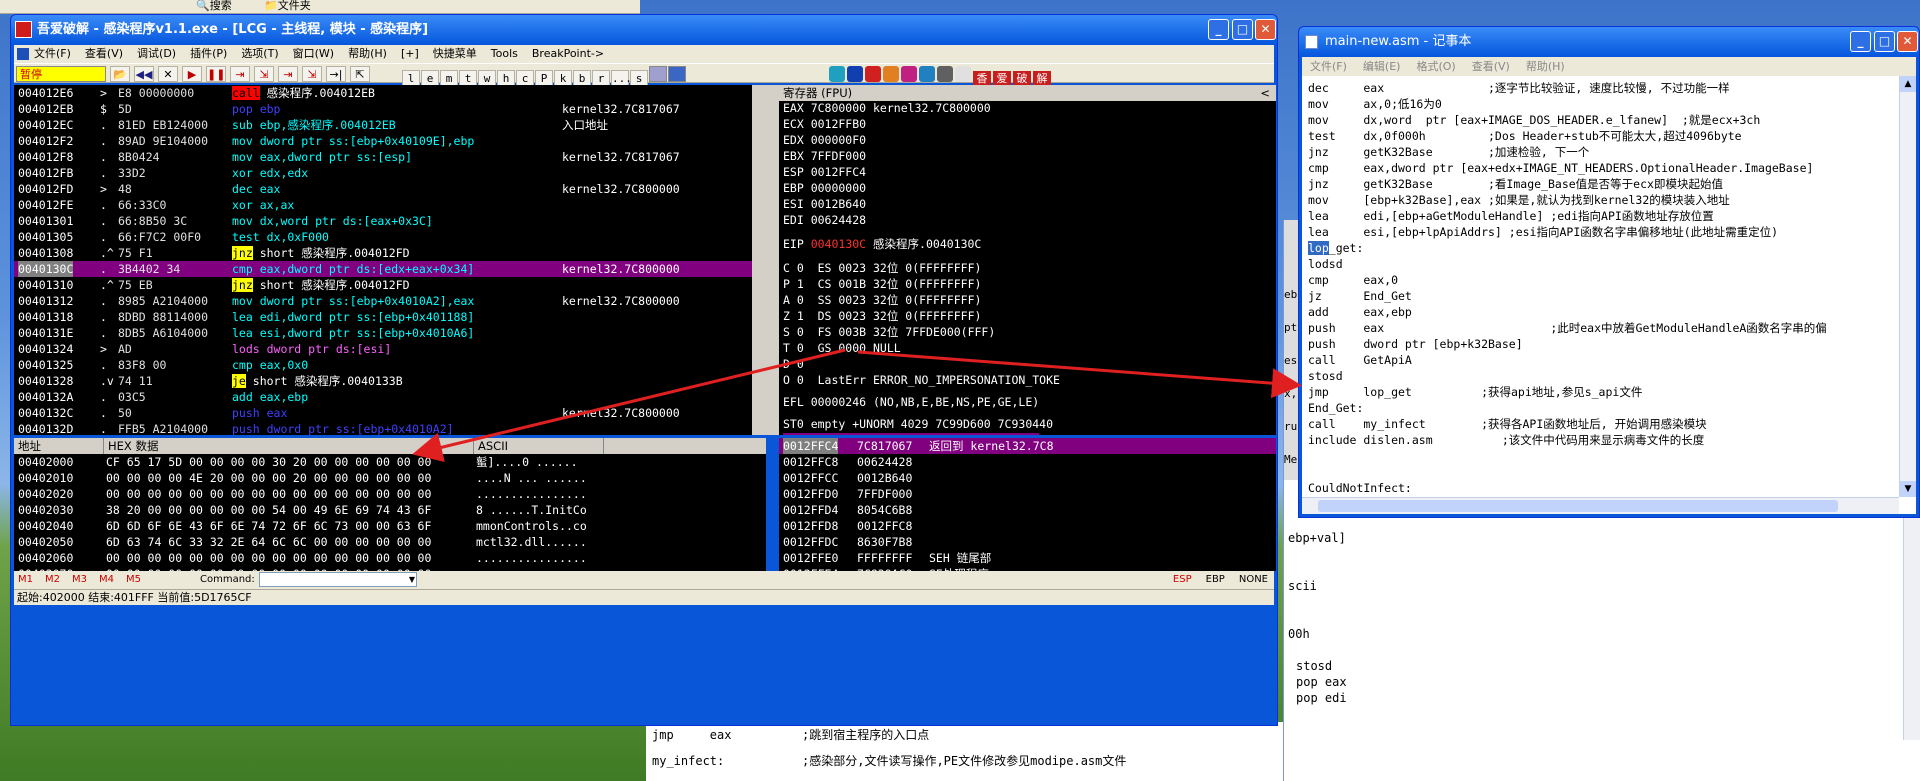 The width and height of the screenshot is (1920, 781). I want to click on annotation-arrows, so click(857, 405).